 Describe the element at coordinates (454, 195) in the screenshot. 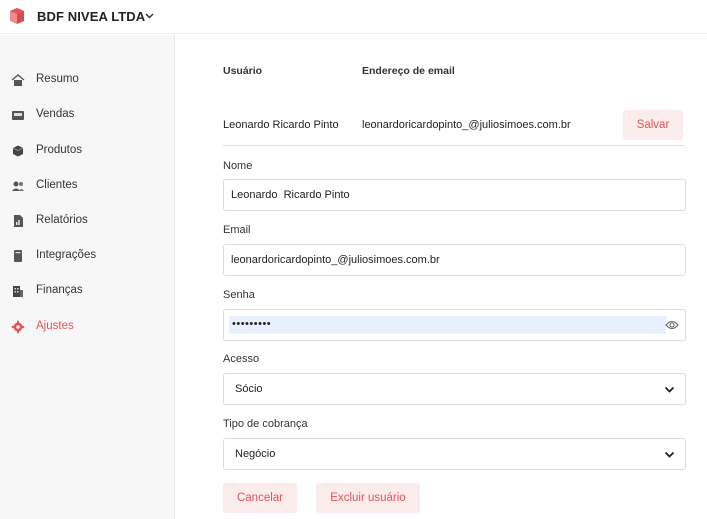

I see `name-field: Leonardo Ricardo Pinto` at that location.